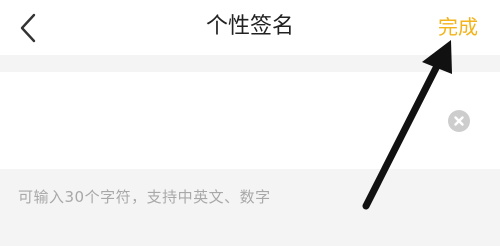 The width and height of the screenshot is (500, 246). I want to click on done-button: 完成, so click(458, 27).